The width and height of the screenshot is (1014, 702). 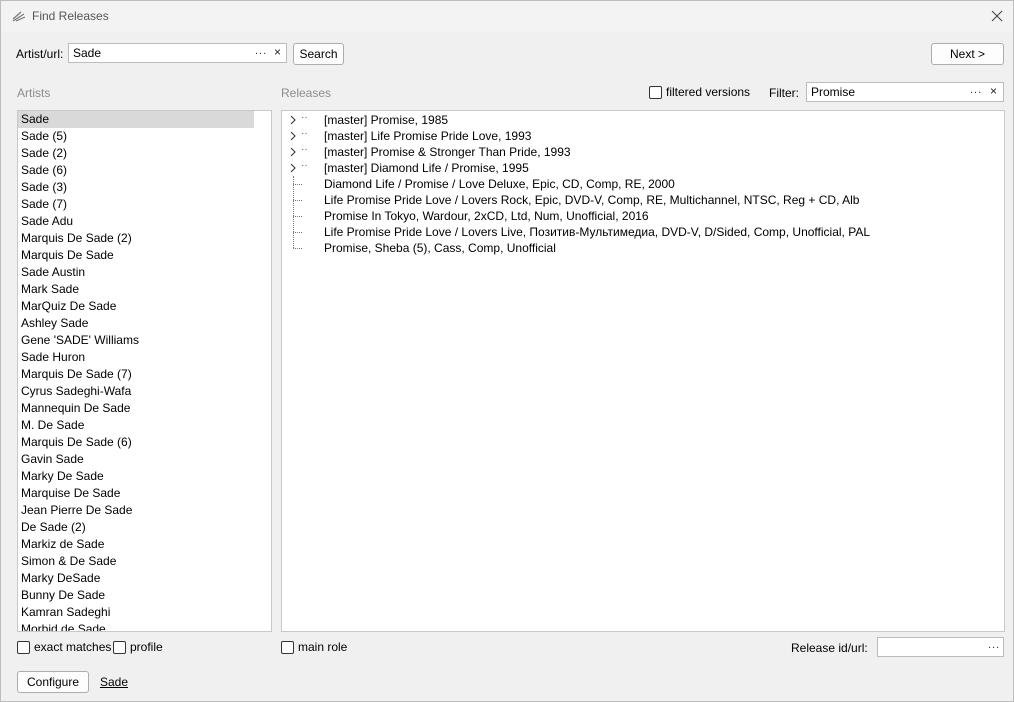 I want to click on main-role-checkbox: main role, so click(x=314, y=647).